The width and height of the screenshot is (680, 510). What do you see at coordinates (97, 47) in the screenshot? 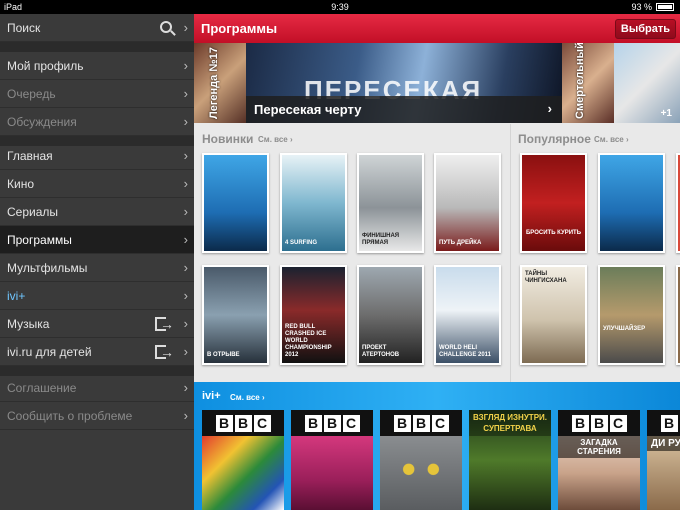
I see `sidebar-separator` at bounding box center [97, 47].